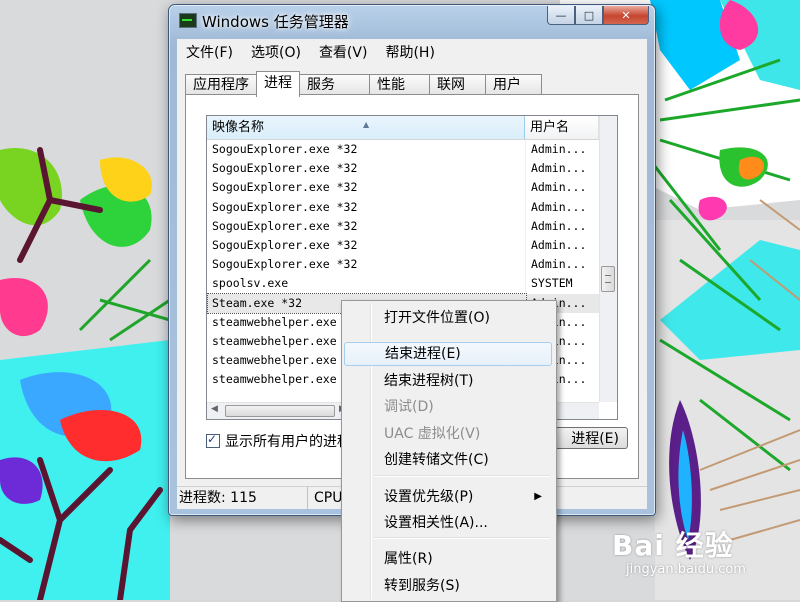  What do you see at coordinates (562, 127) in the screenshot?
I see `column-header-user-name: 用户名` at bounding box center [562, 127].